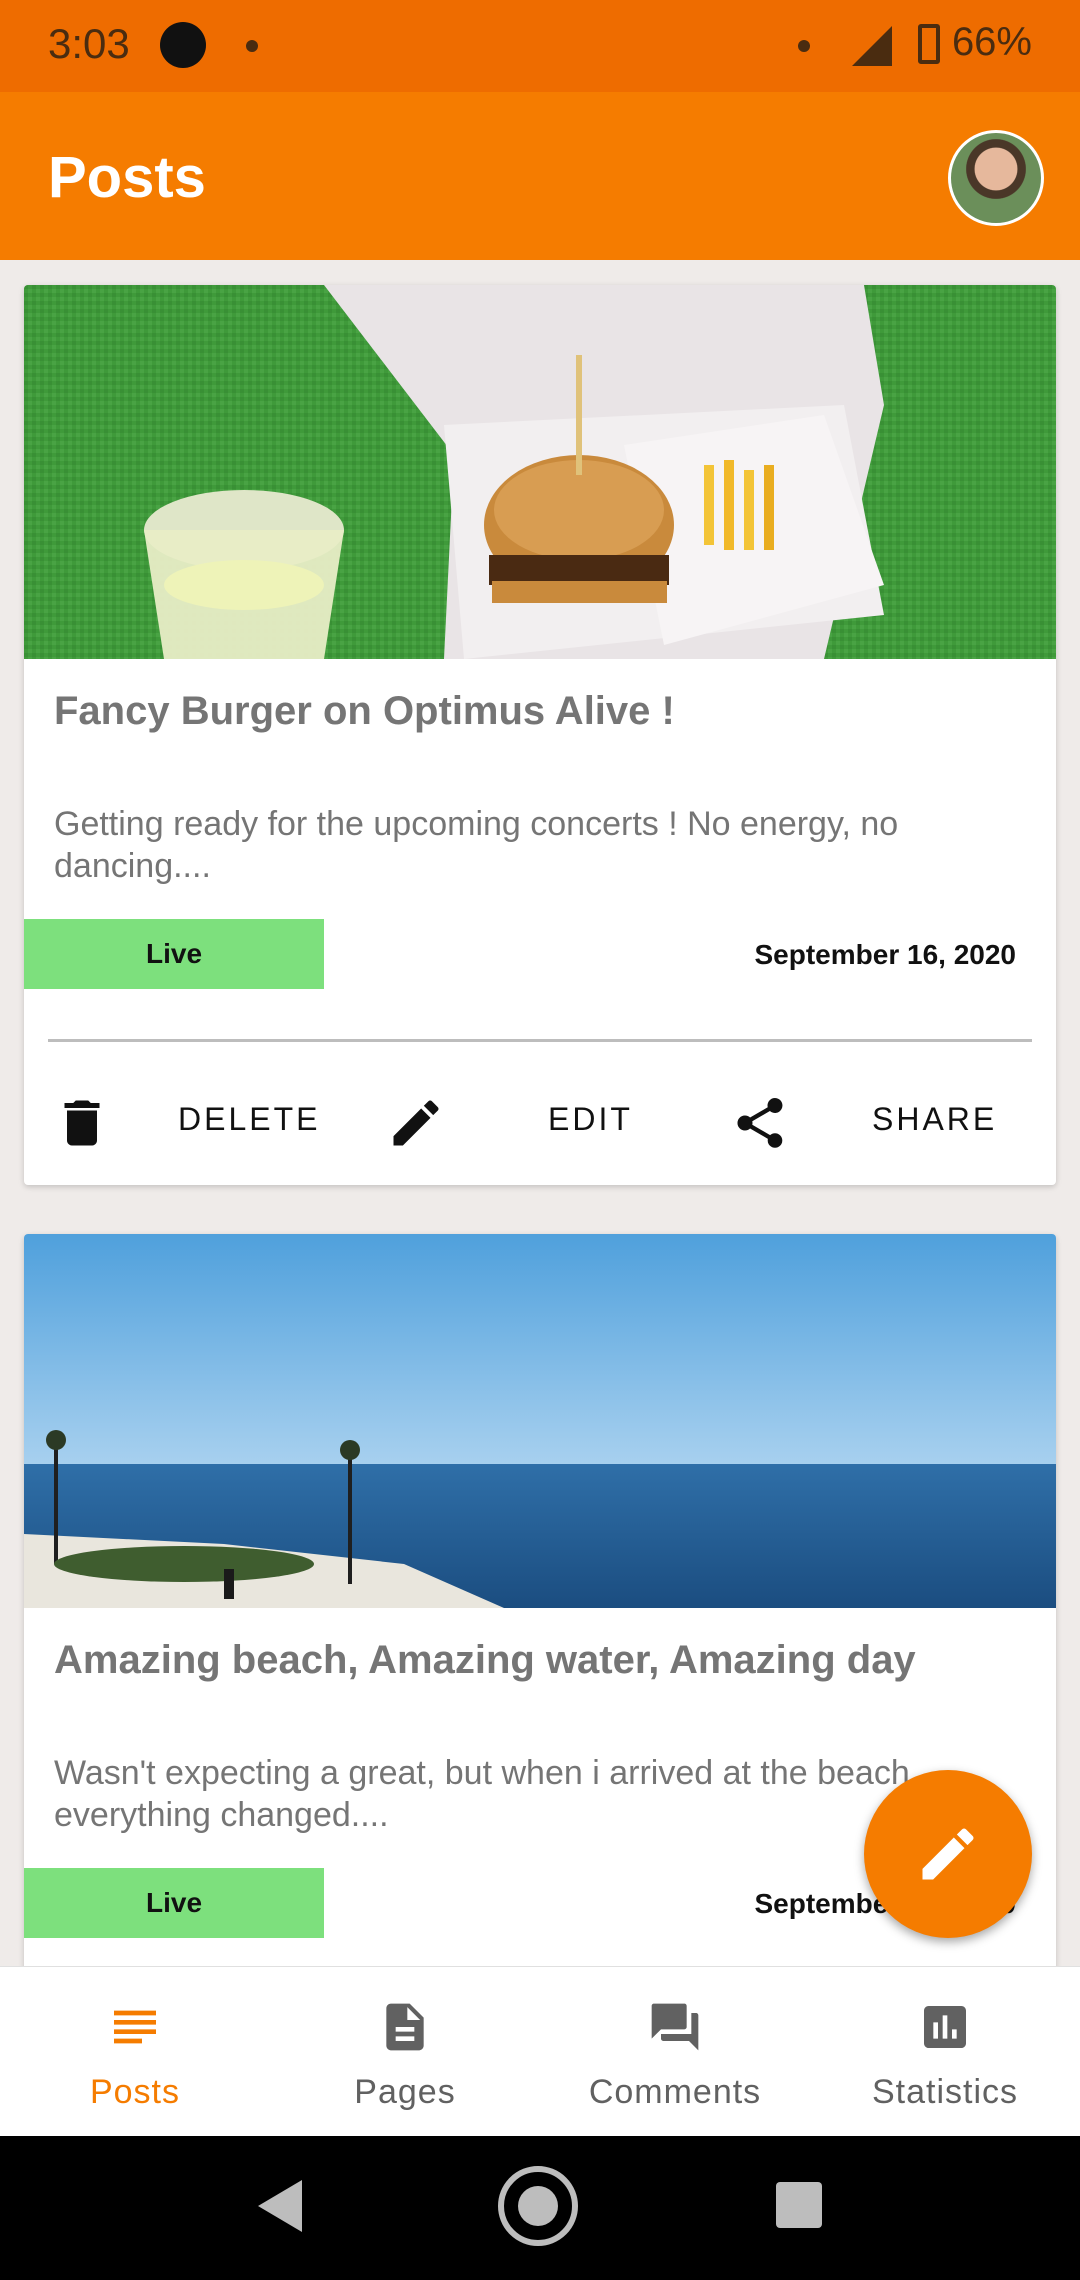 This screenshot has height=2280, width=1080. What do you see at coordinates (590, 1119) in the screenshot?
I see `edit-button: EDIT` at bounding box center [590, 1119].